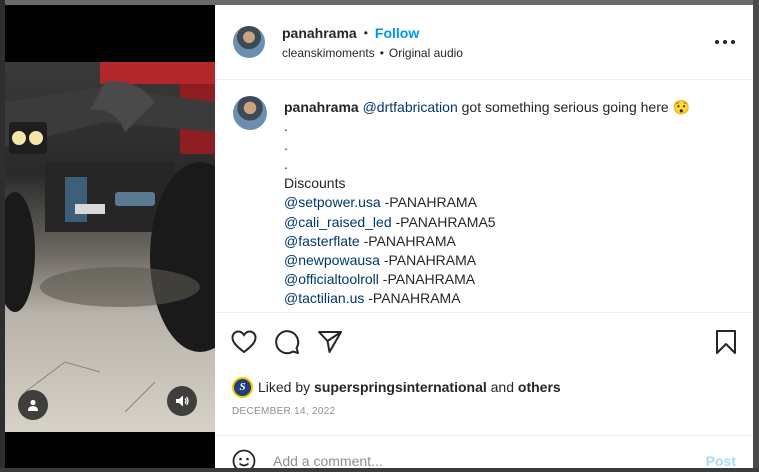  What do you see at coordinates (502, 387) in the screenshot?
I see `likes-conjunction: and` at bounding box center [502, 387].